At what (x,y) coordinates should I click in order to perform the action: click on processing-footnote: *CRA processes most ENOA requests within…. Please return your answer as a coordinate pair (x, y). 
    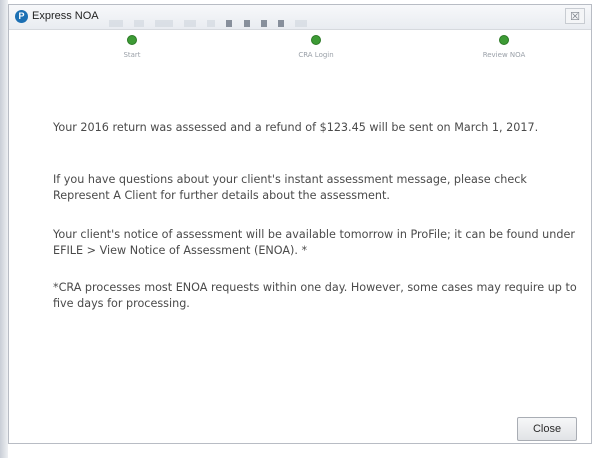
    Looking at the image, I should click on (315, 295).